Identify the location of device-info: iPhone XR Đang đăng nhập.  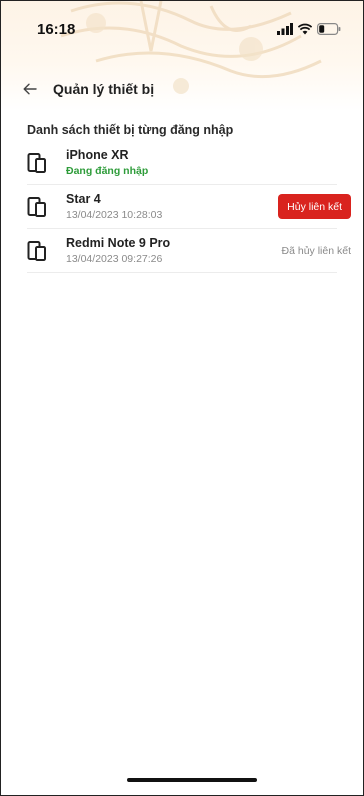
(201, 162).